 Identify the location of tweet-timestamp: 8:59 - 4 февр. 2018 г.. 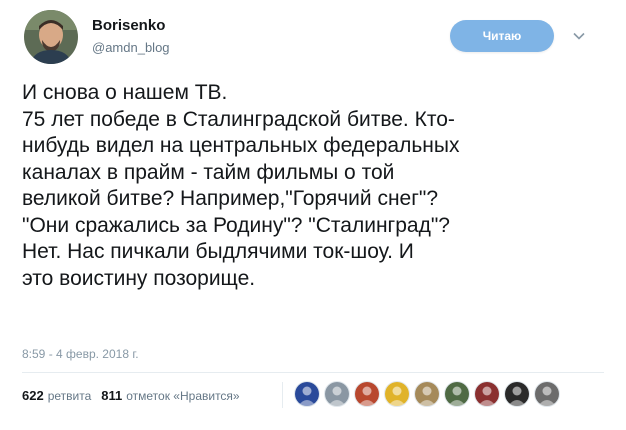
(80, 354).